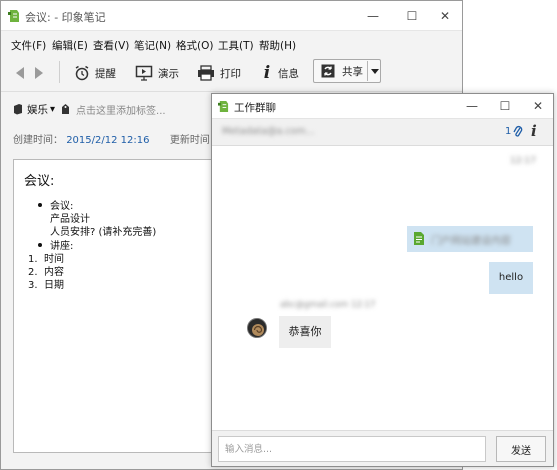  I want to click on menu-format: 格式(O), so click(194, 45).